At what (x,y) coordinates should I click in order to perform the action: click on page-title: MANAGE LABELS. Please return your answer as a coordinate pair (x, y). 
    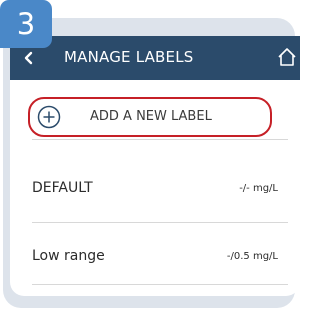
    Looking at the image, I should click on (129, 57).